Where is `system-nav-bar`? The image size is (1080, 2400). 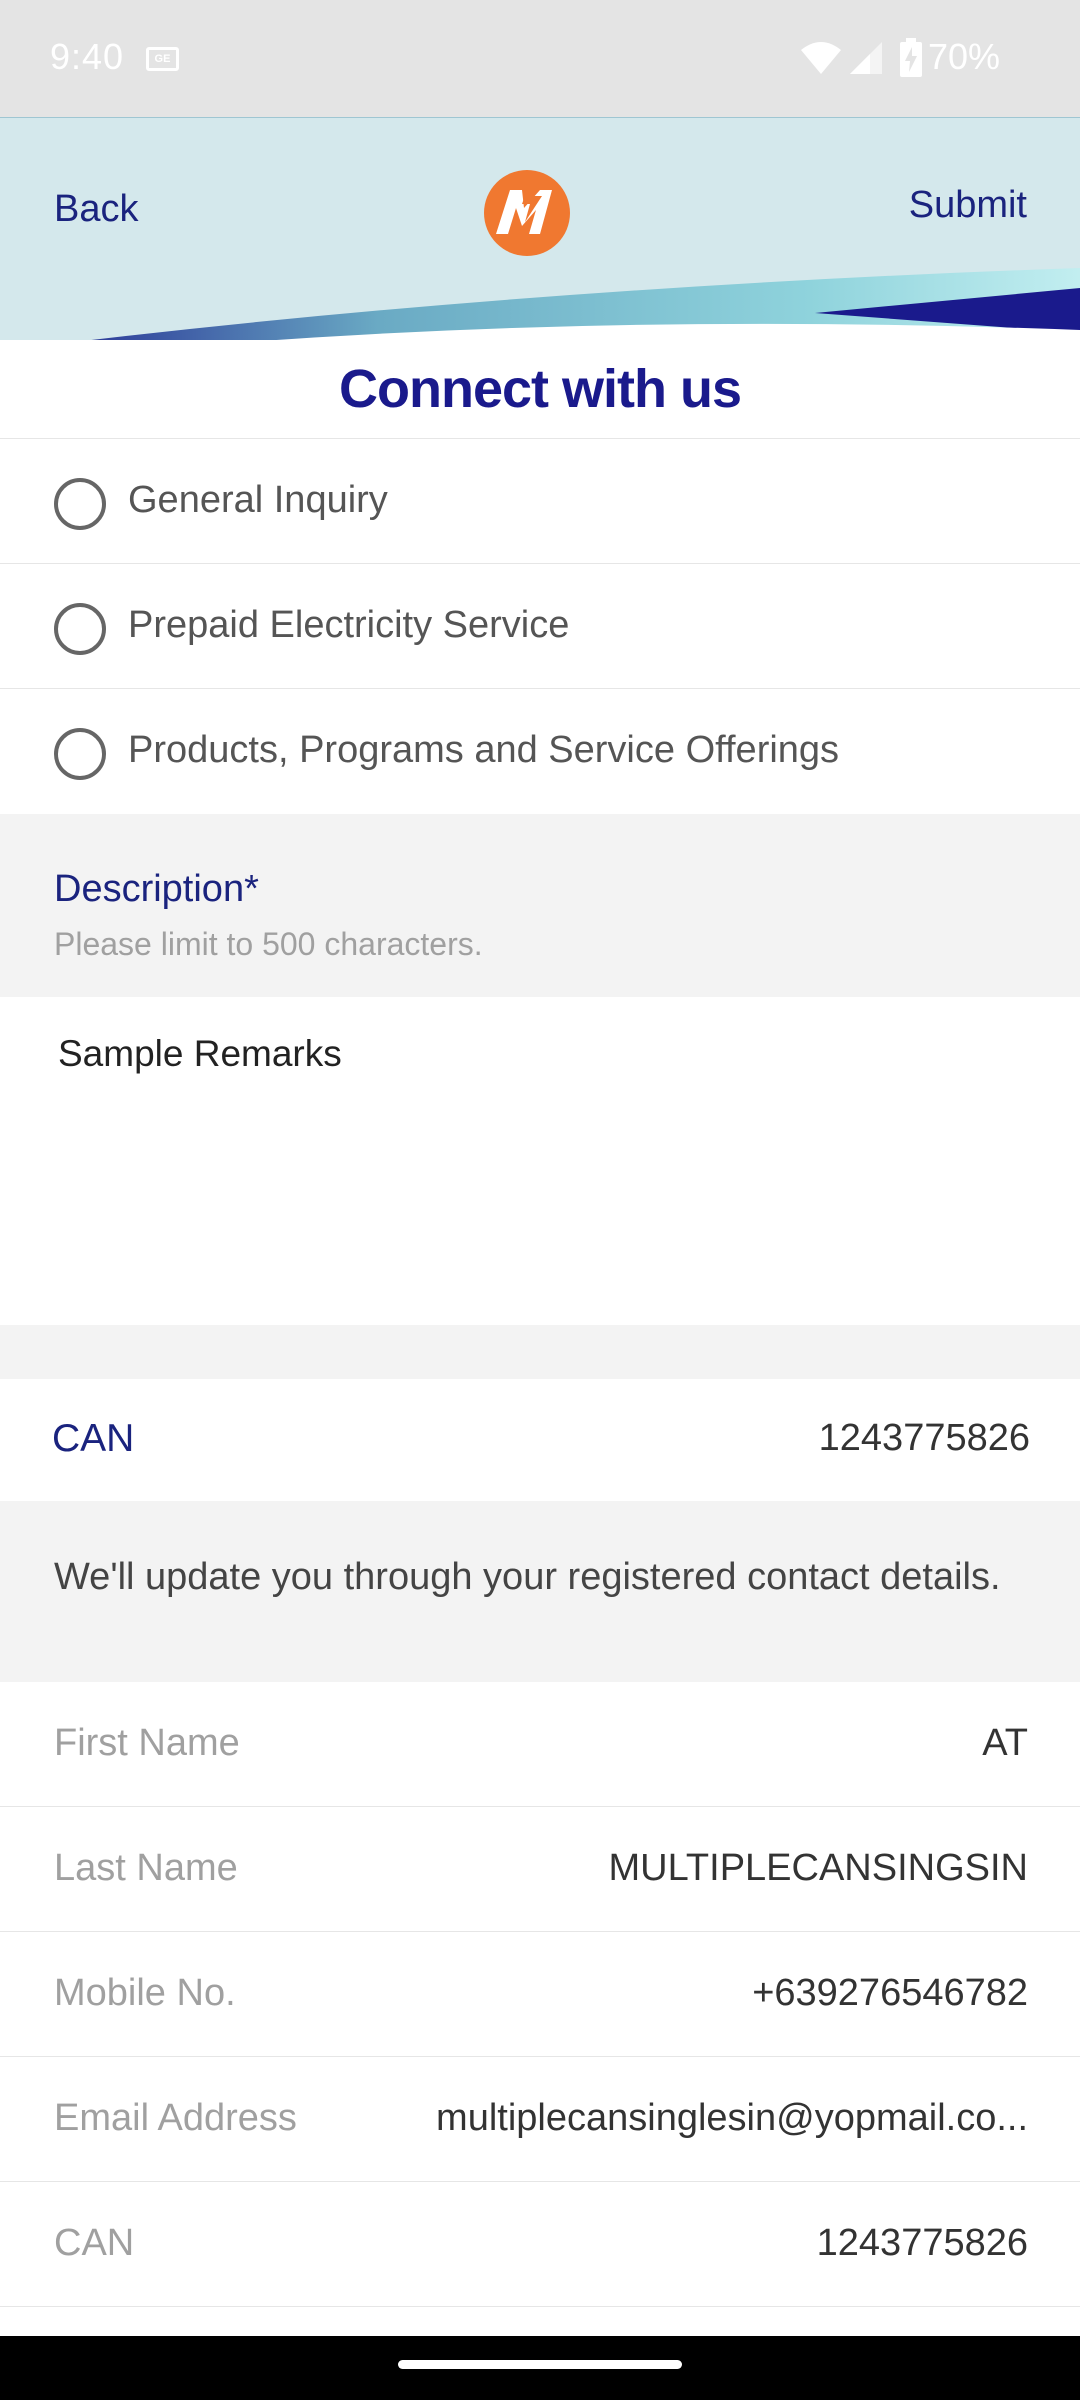 system-nav-bar is located at coordinates (540, 2368).